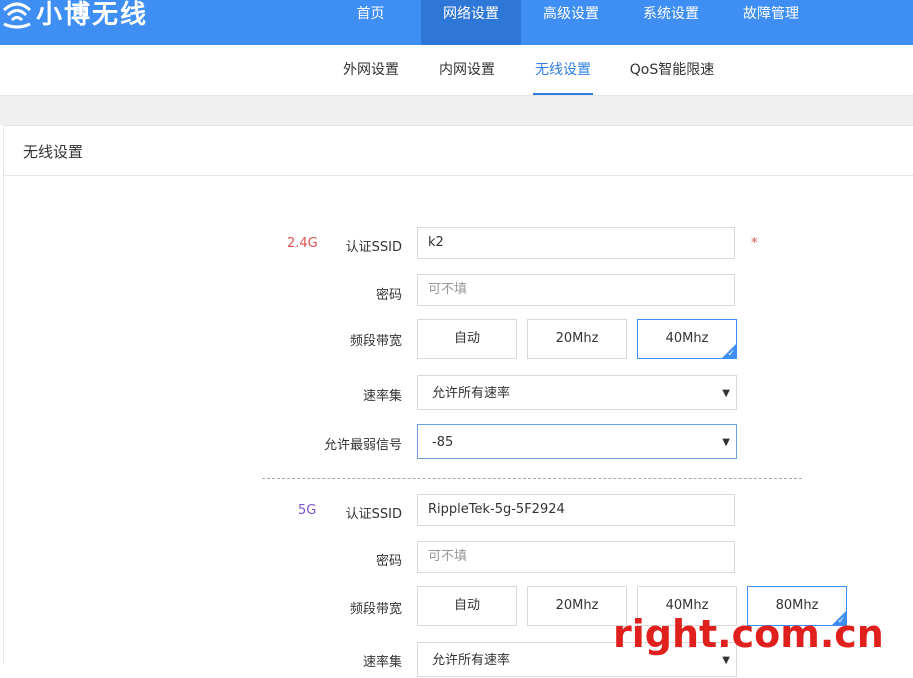 This screenshot has height=678, width=913. I want to click on nav-network-settings: 网络设置, so click(471, 22).